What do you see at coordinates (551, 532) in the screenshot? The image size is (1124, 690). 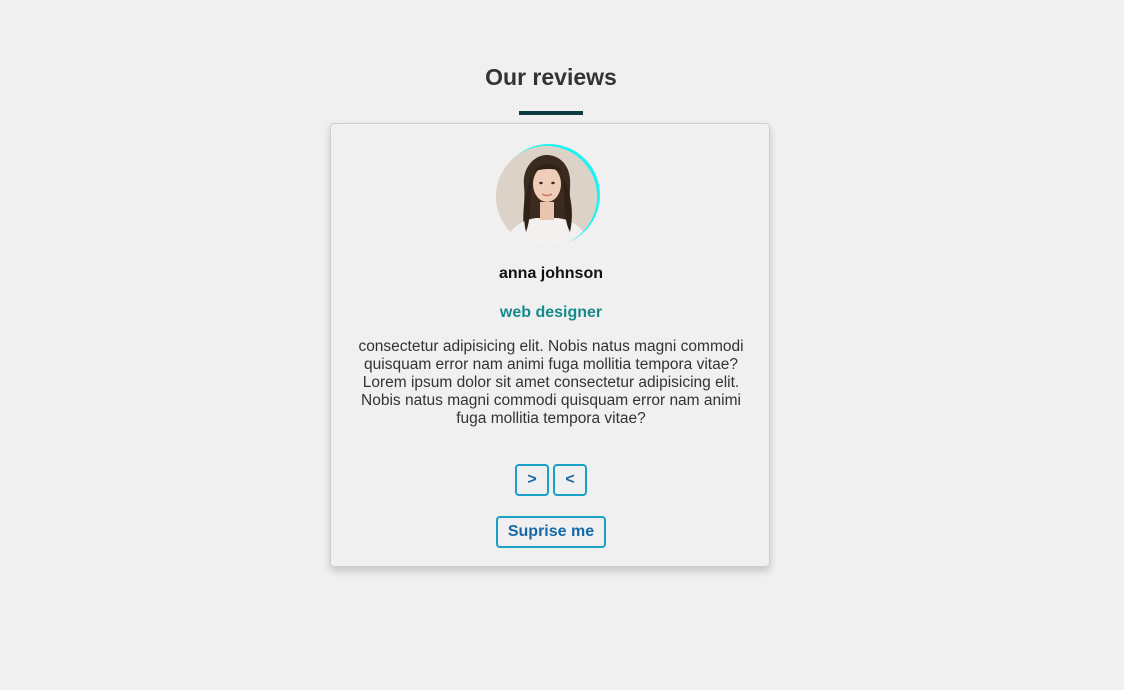 I see `surprise-me-button: Suprise me` at bounding box center [551, 532].